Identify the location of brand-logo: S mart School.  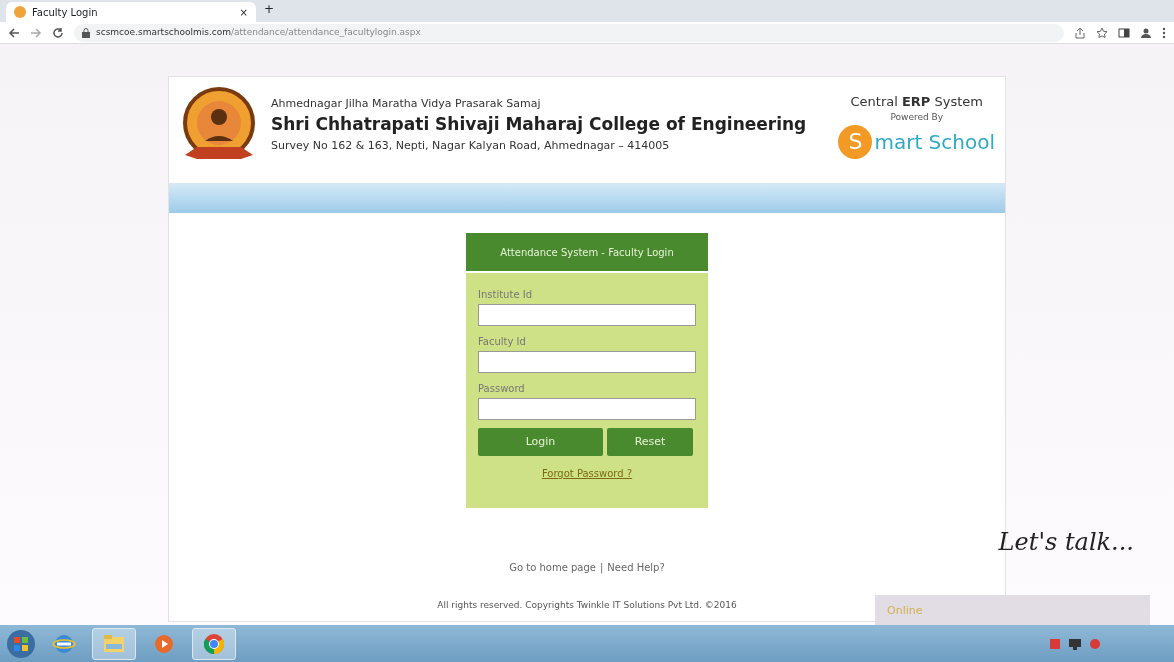
(916, 141).